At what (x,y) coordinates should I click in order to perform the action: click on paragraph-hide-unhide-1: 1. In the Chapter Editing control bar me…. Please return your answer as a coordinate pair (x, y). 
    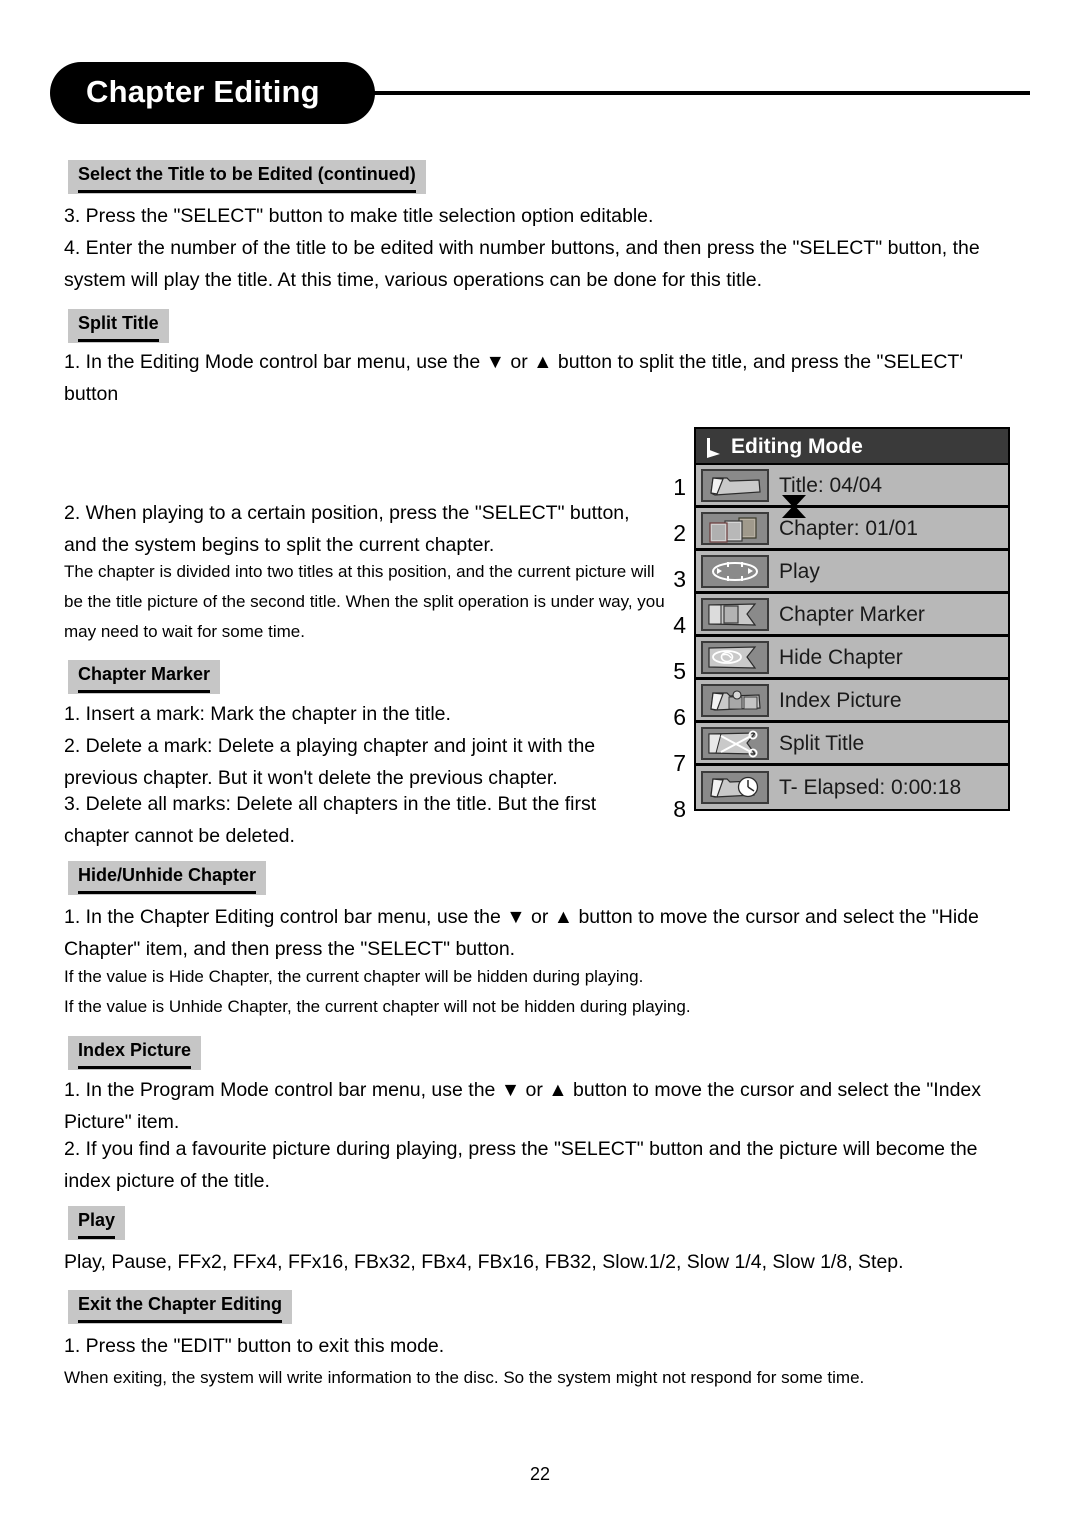
    Looking at the image, I should click on (521, 933).